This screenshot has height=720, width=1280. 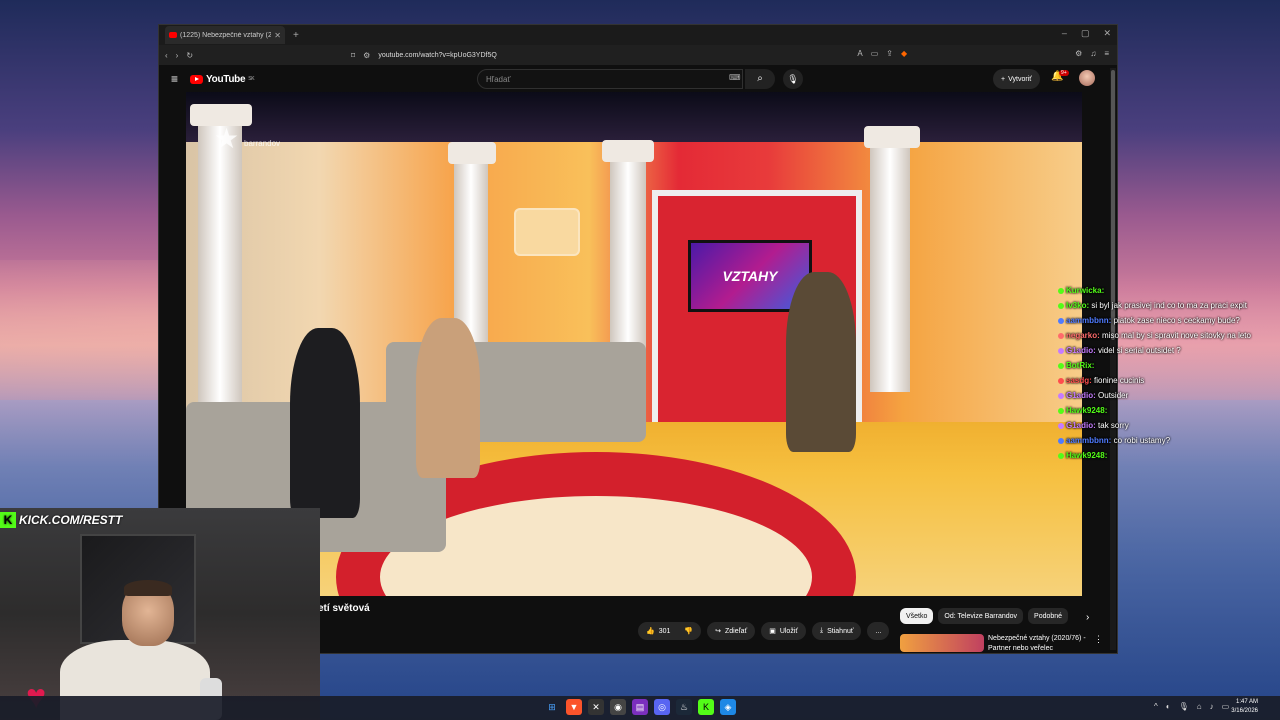 What do you see at coordinates (718, 631) in the screenshot?
I see `share-icon: ↪` at bounding box center [718, 631].